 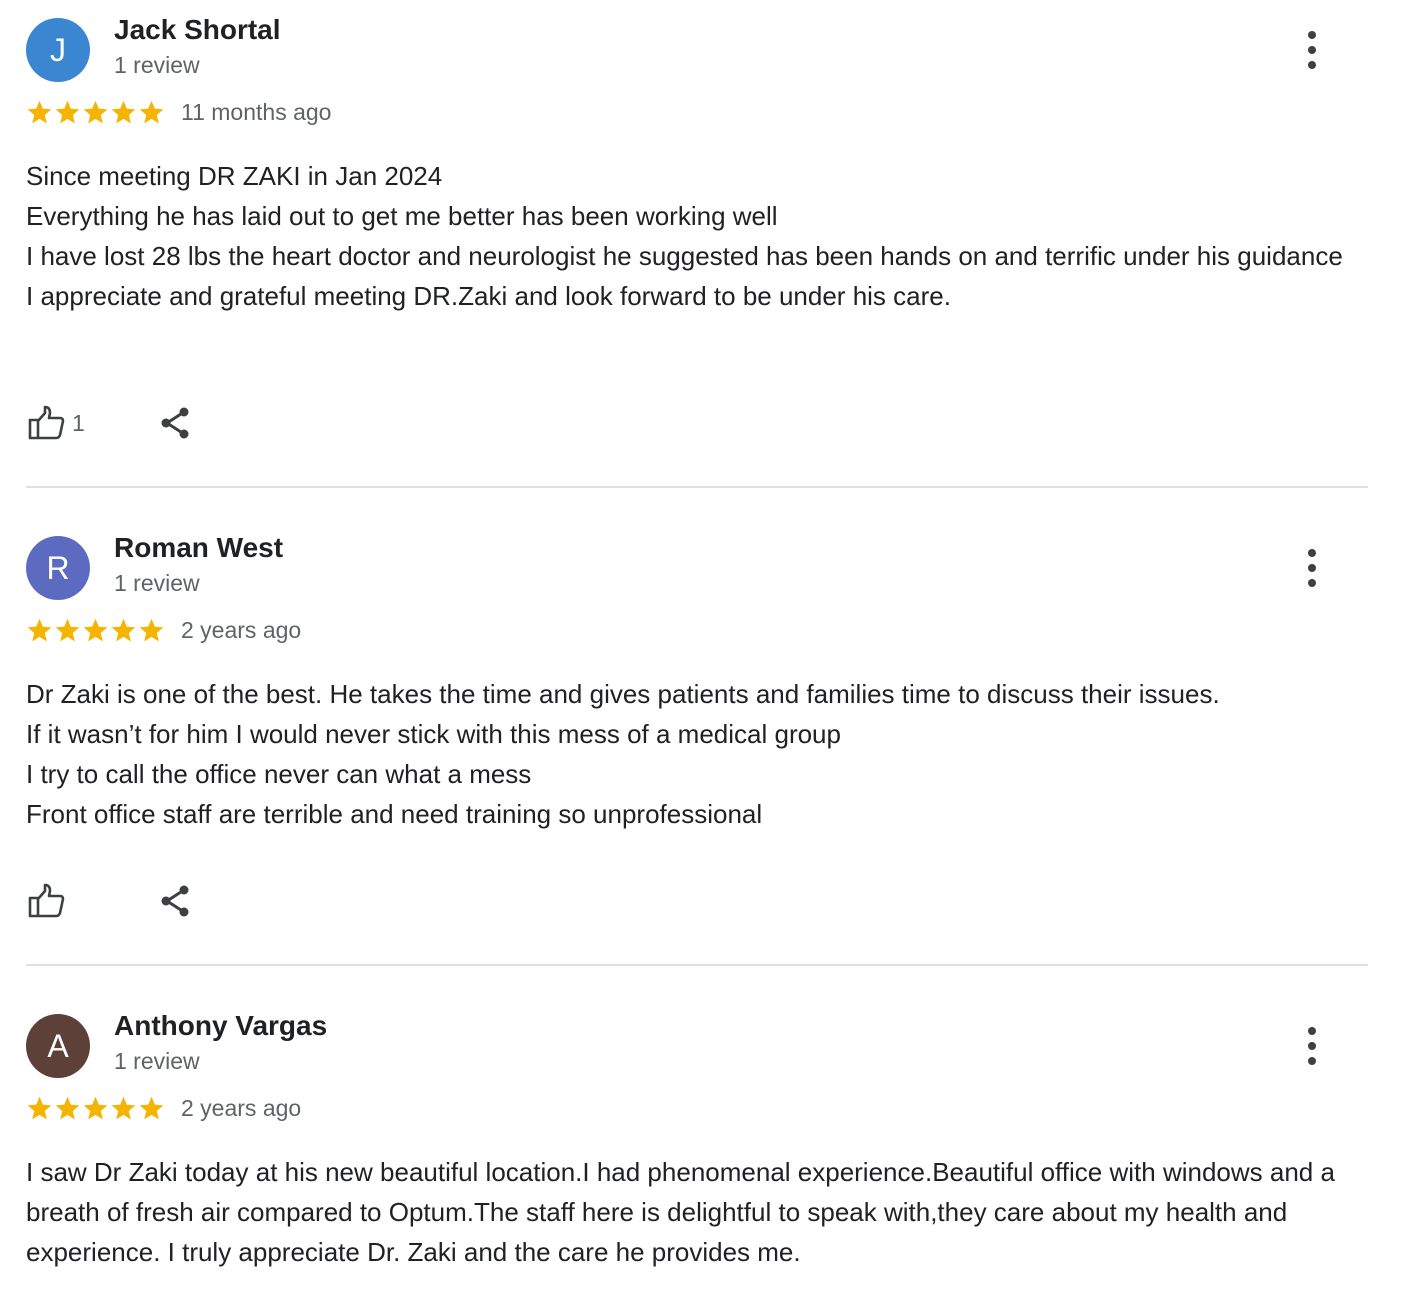 What do you see at coordinates (78, 422) in the screenshot?
I see `like-count: 1` at bounding box center [78, 422].